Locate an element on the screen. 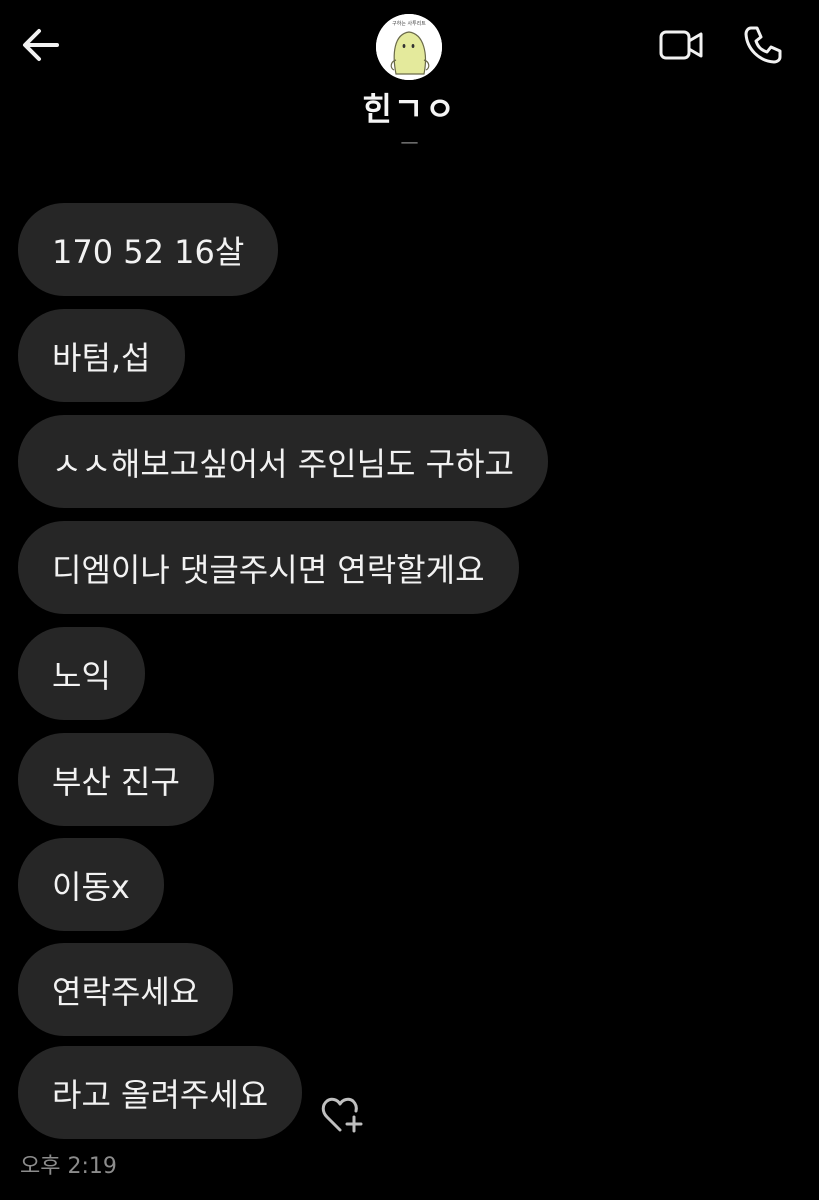  heart-plus-icon is located at coordinates (342, 1115).